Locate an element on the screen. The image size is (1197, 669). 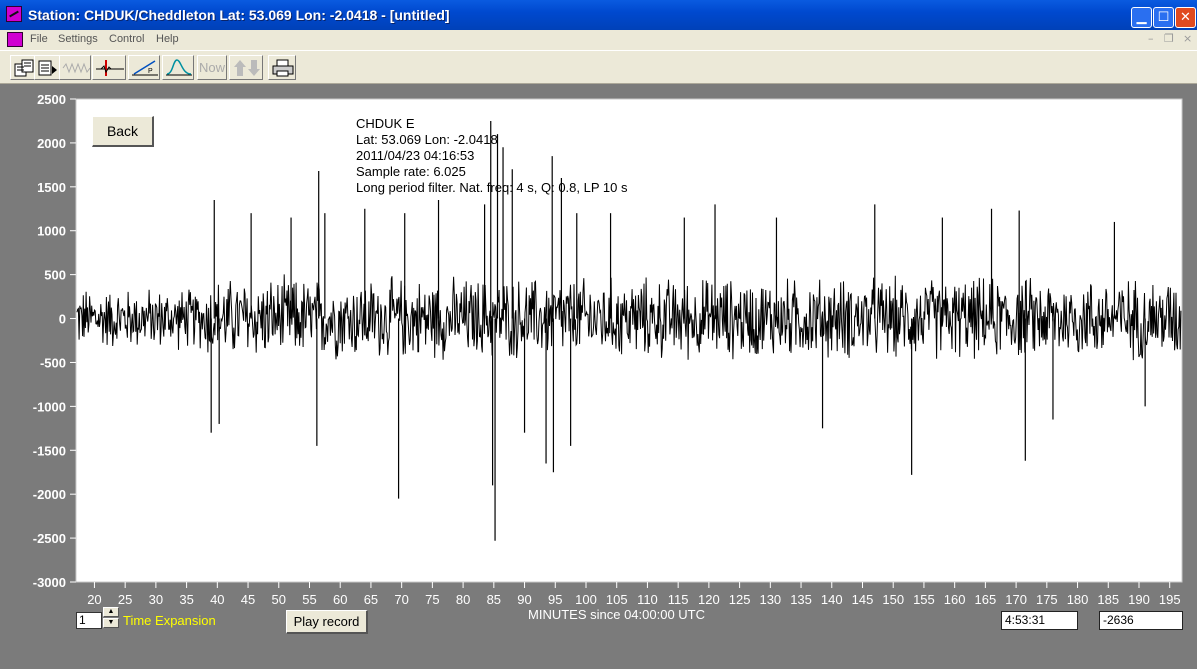
back-button: Back is located at coordinates (123, 131).